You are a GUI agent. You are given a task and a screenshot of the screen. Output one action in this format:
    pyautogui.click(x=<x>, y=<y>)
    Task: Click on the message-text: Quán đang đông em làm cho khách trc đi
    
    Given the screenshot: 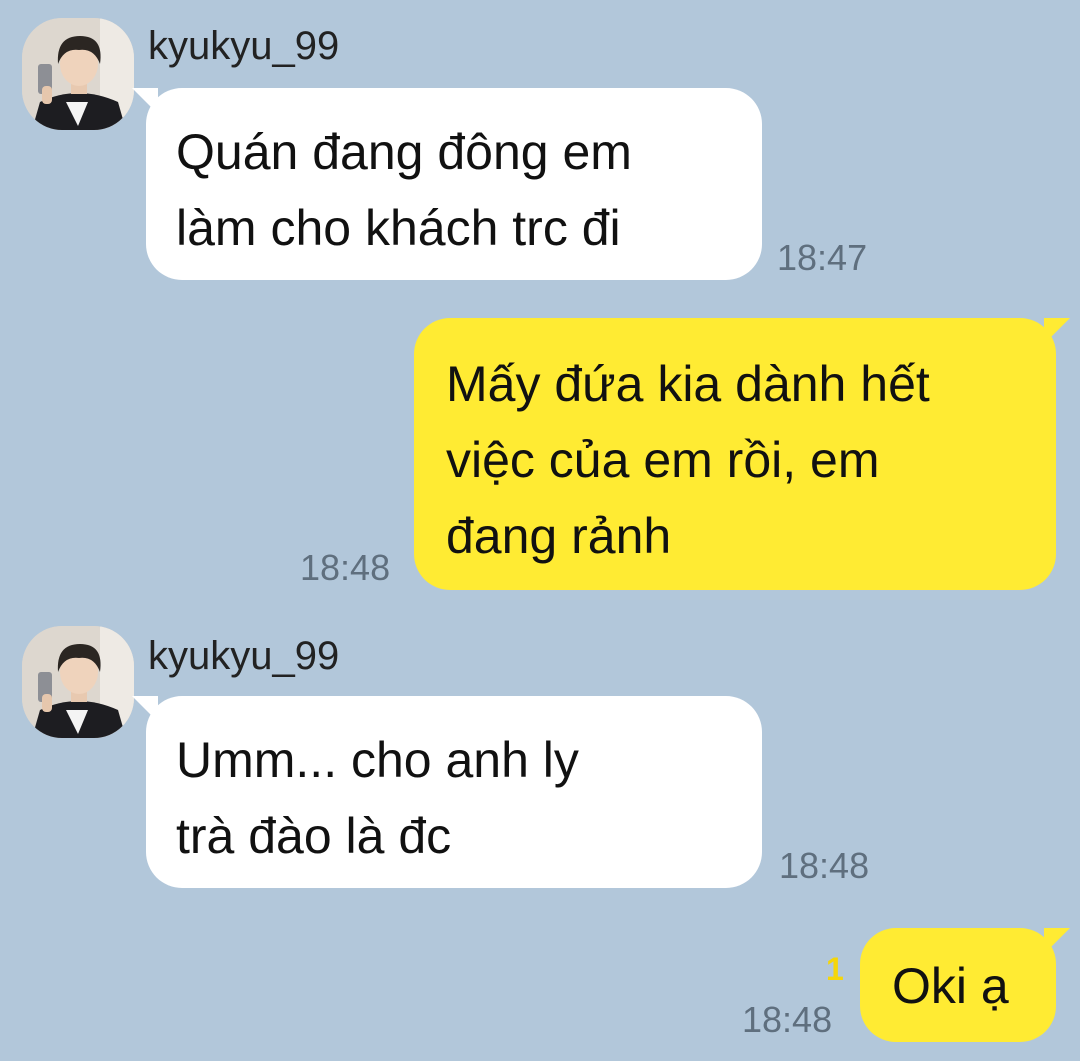 What is the action you would take?
    pyautogui.click(x=404, y=190)
    